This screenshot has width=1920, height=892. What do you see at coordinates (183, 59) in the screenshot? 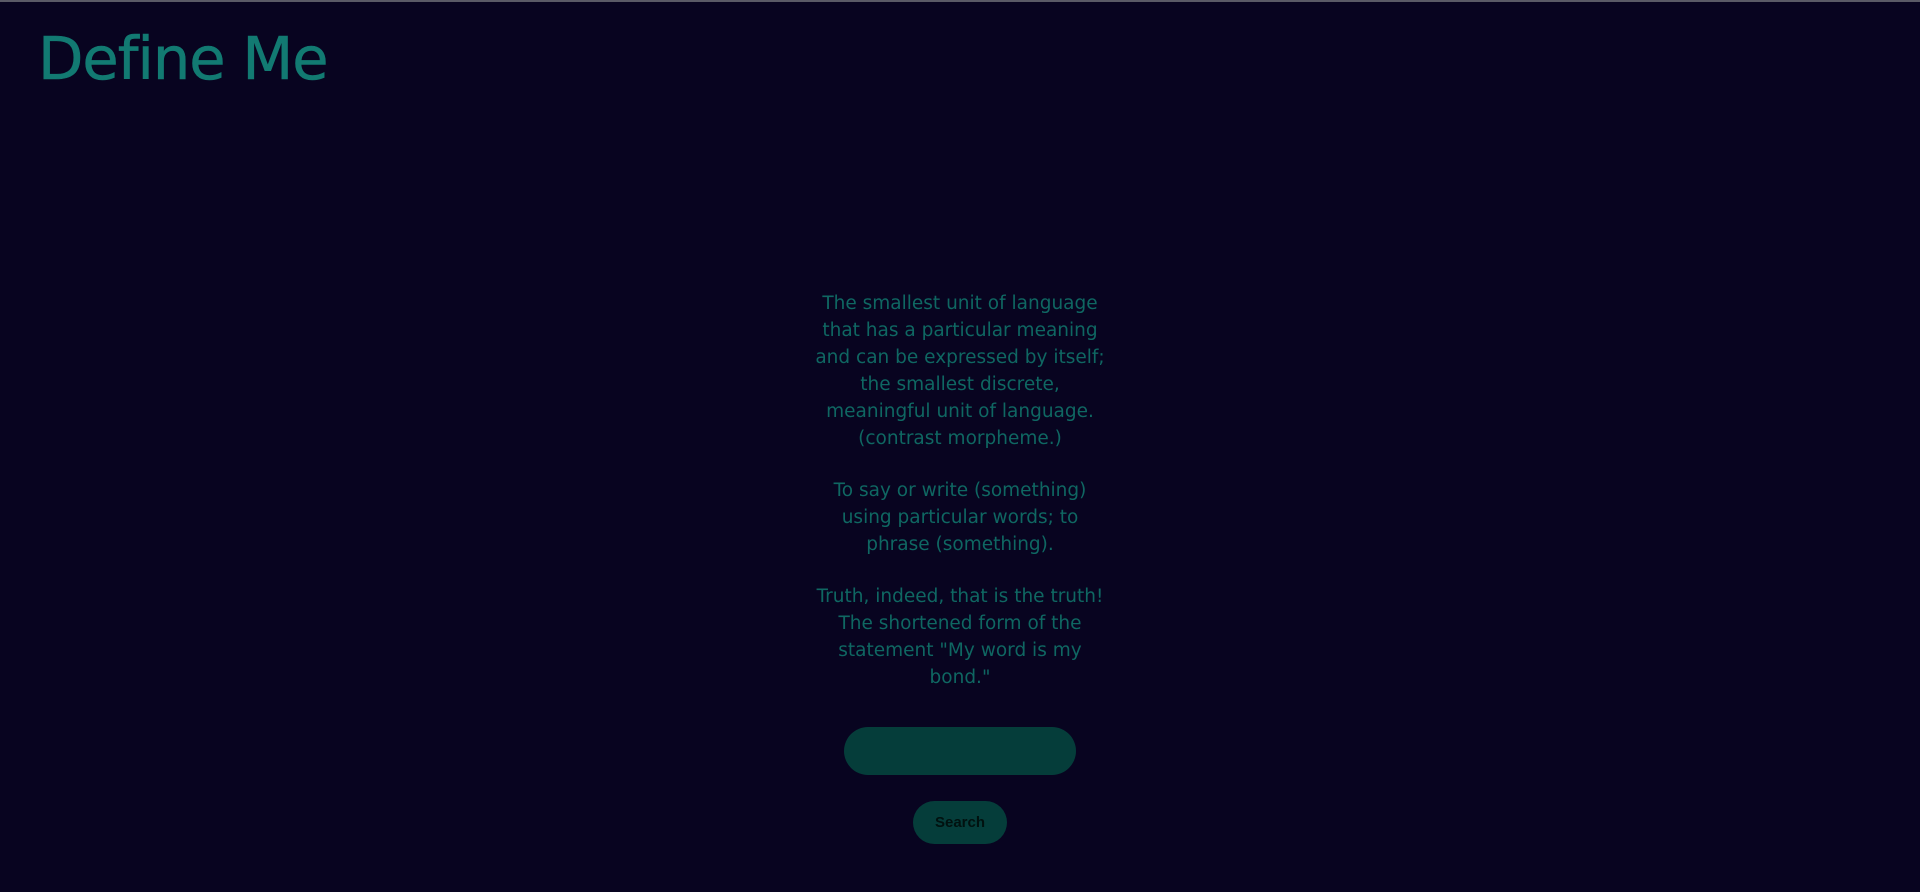
I see `app-title: Define Me` at bounding box center [183, 59].